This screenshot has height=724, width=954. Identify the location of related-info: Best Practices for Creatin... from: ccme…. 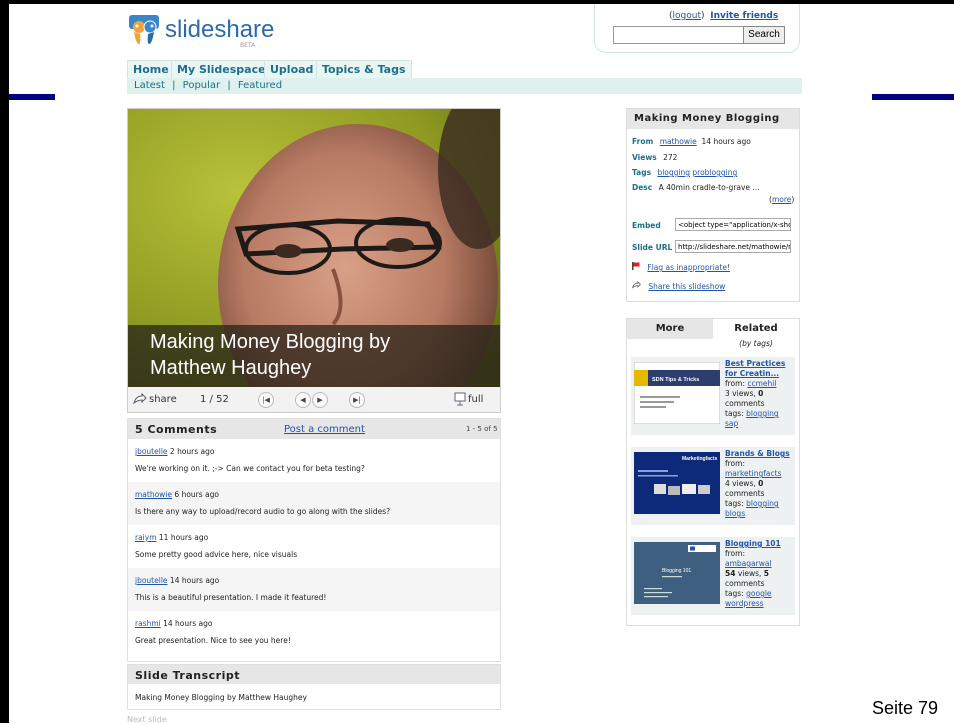
(759, 394).